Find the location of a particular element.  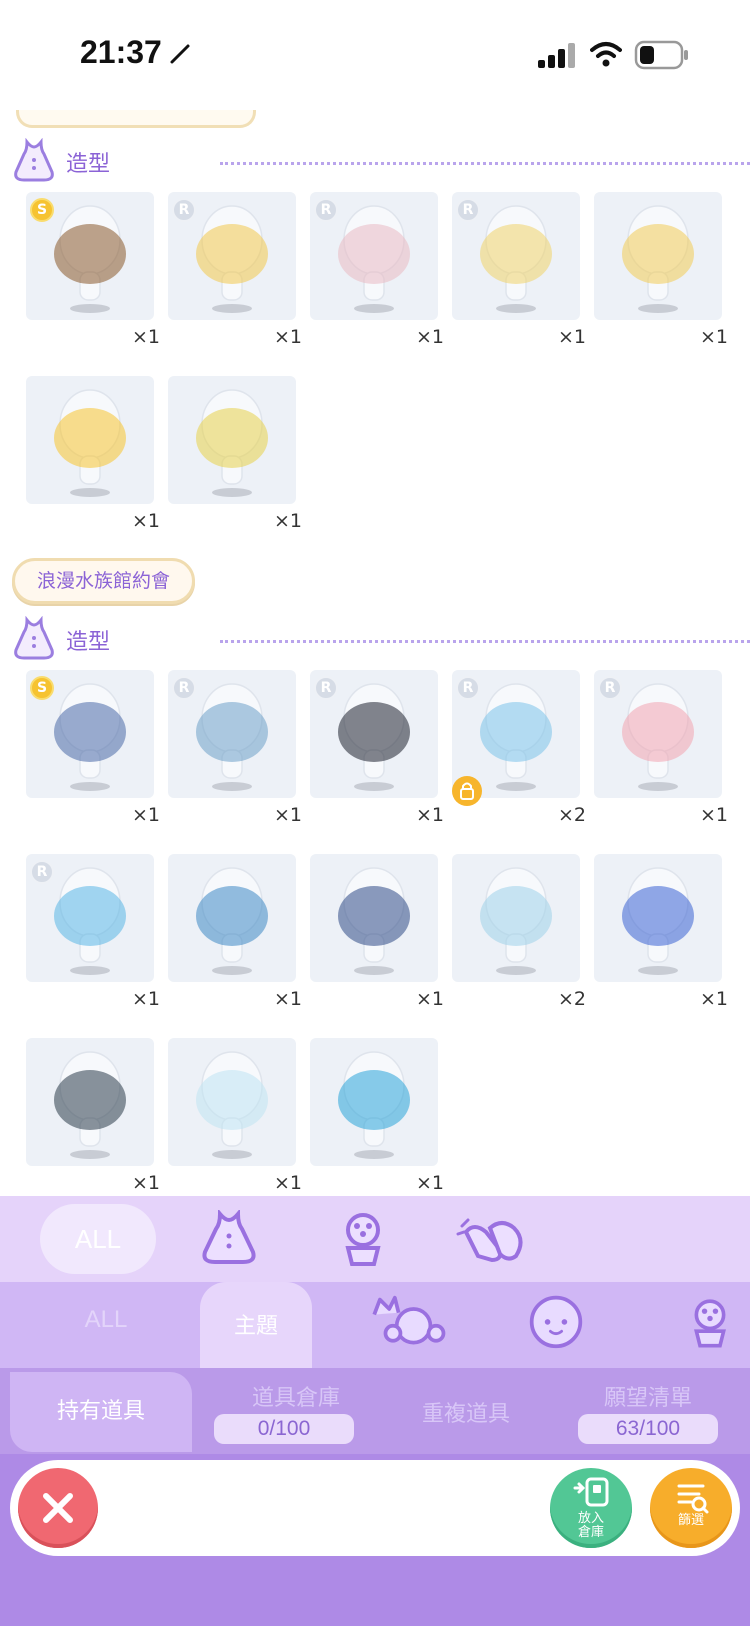

store-button-label-1: 放入 is located at coordinates (590, 1518).